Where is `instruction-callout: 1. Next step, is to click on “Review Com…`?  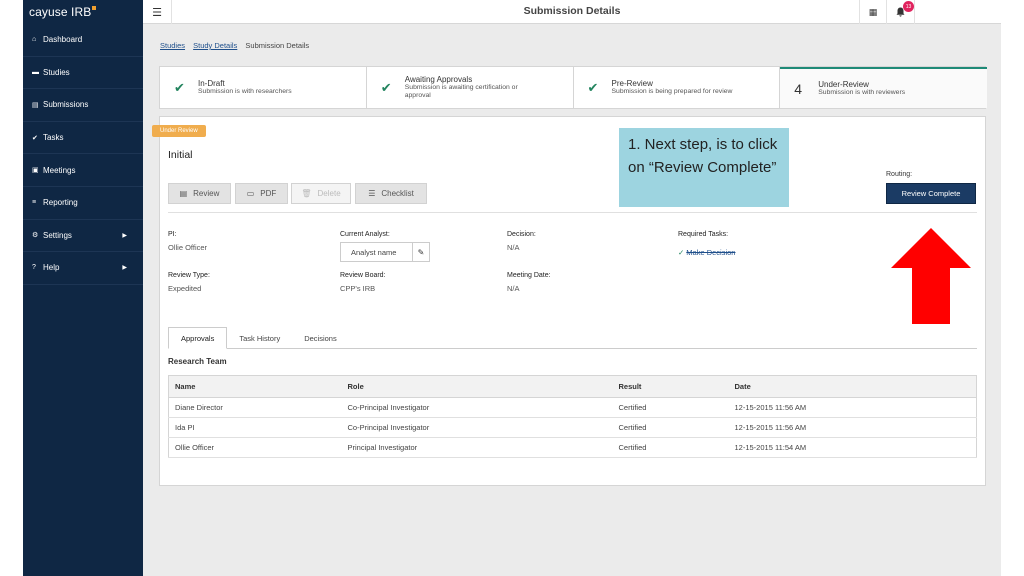 instruction-callout: 1. Next step, is to click on “Review Com… is located at coordinates (704, 167).